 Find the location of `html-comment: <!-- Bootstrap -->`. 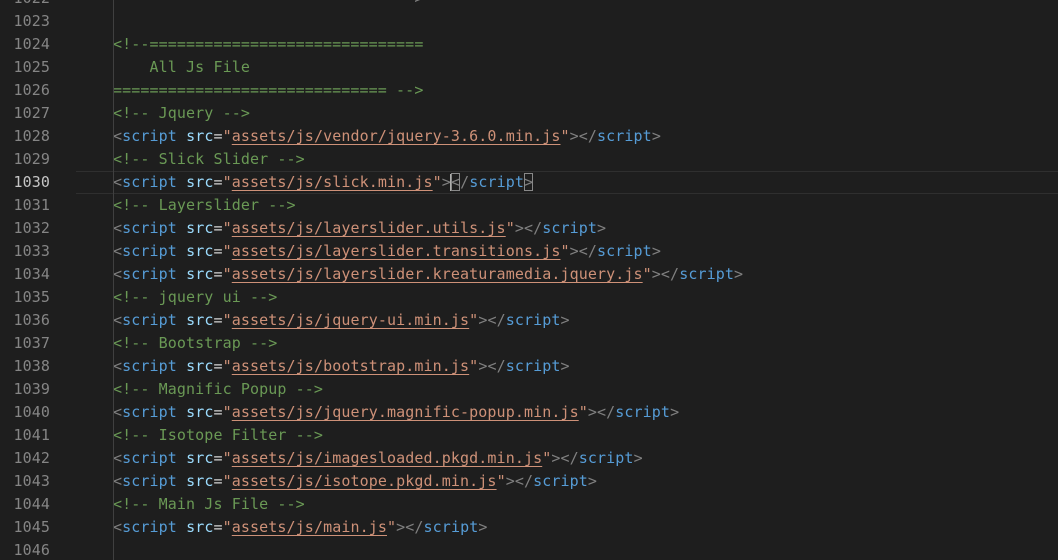

html-comment: <!-- Bootstrap --> is located at coordinates (195, 343).